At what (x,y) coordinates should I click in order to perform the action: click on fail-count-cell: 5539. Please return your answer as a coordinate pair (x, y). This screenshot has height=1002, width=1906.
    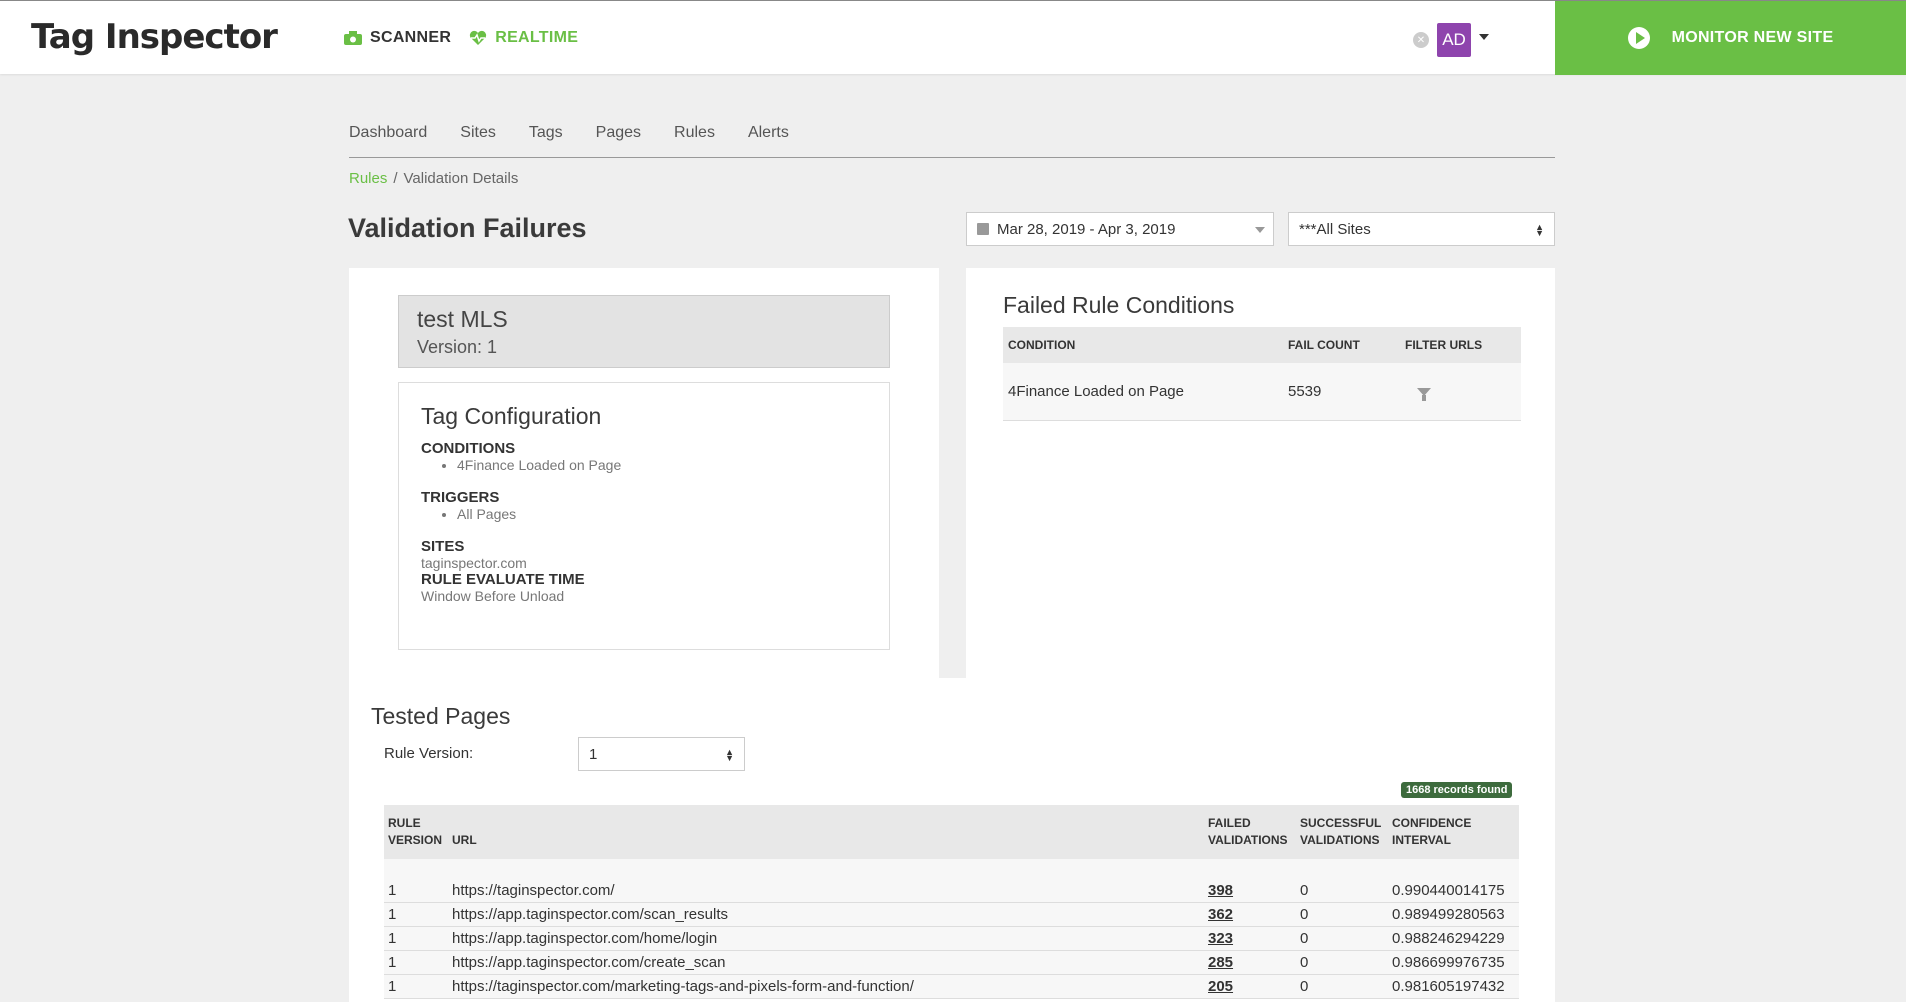
    Looking at the image, I should click on (1305, 391).